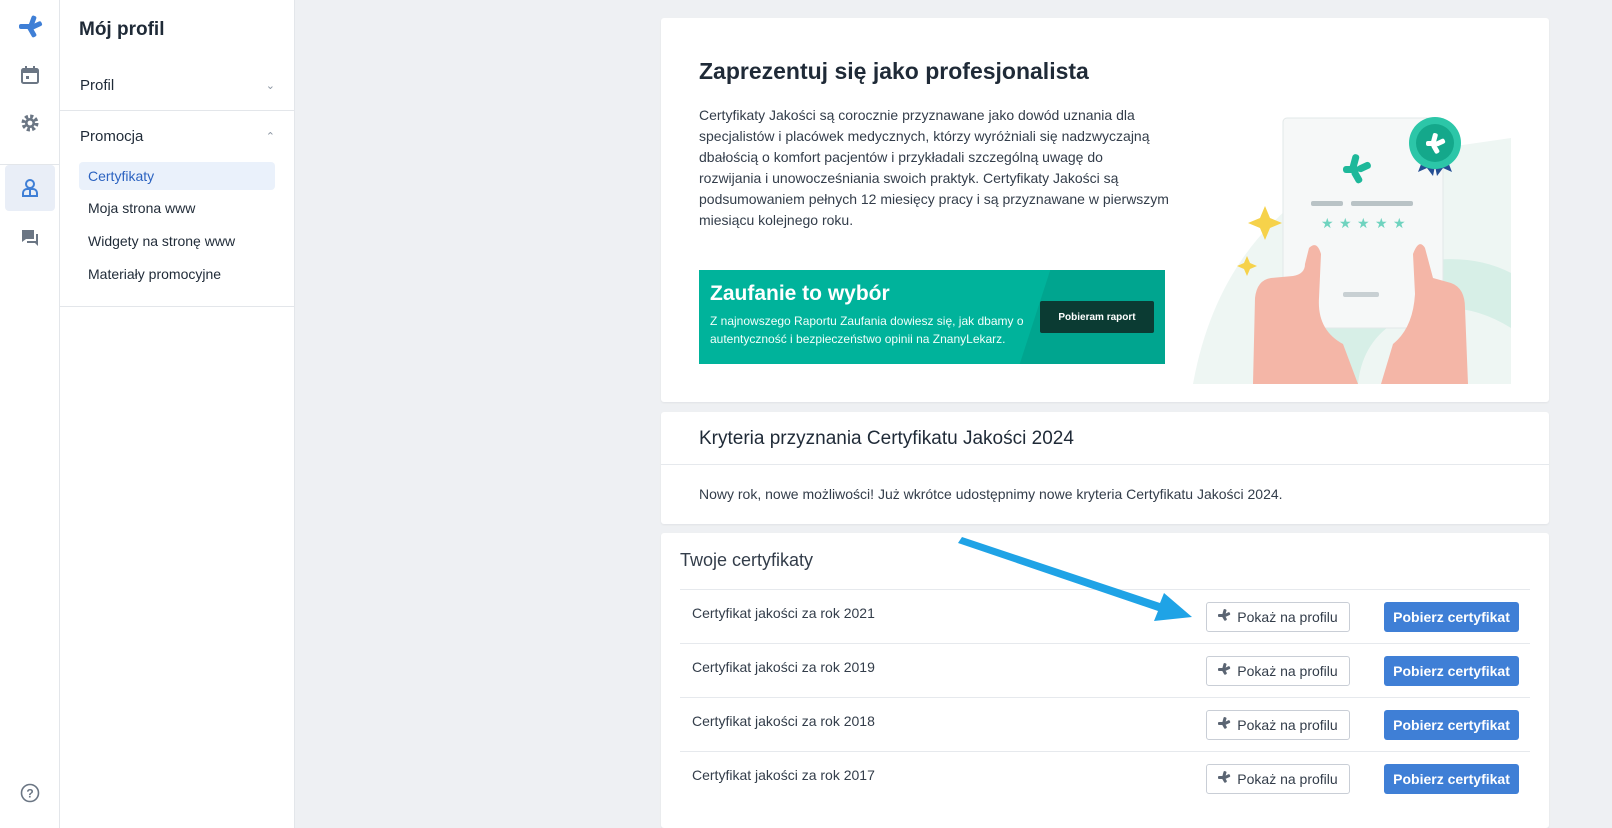  What do you see at coordinates (30, 27) in the screenshot?
I see `logo-icon` at bounding box center [30, 27].